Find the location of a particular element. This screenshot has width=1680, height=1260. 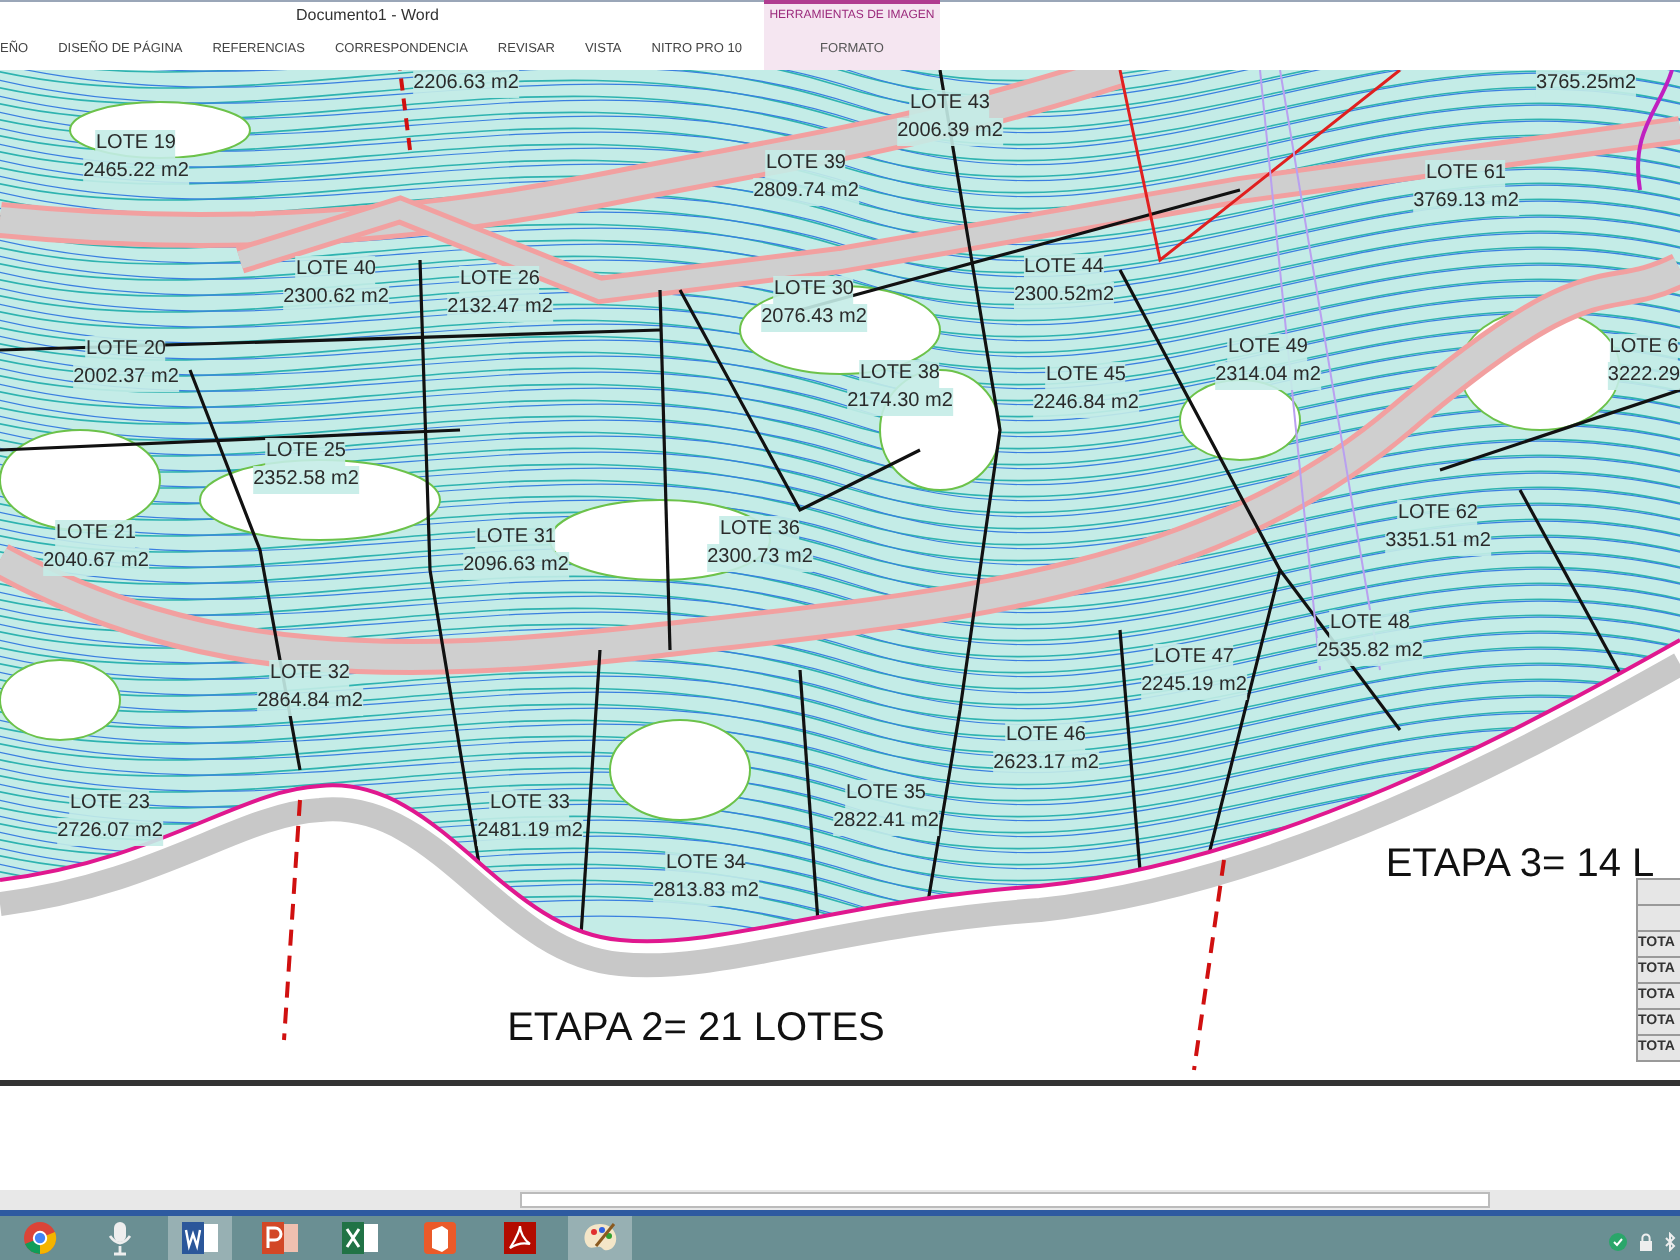

scrollbar-thumb is located at coordinates (1005, 1200).